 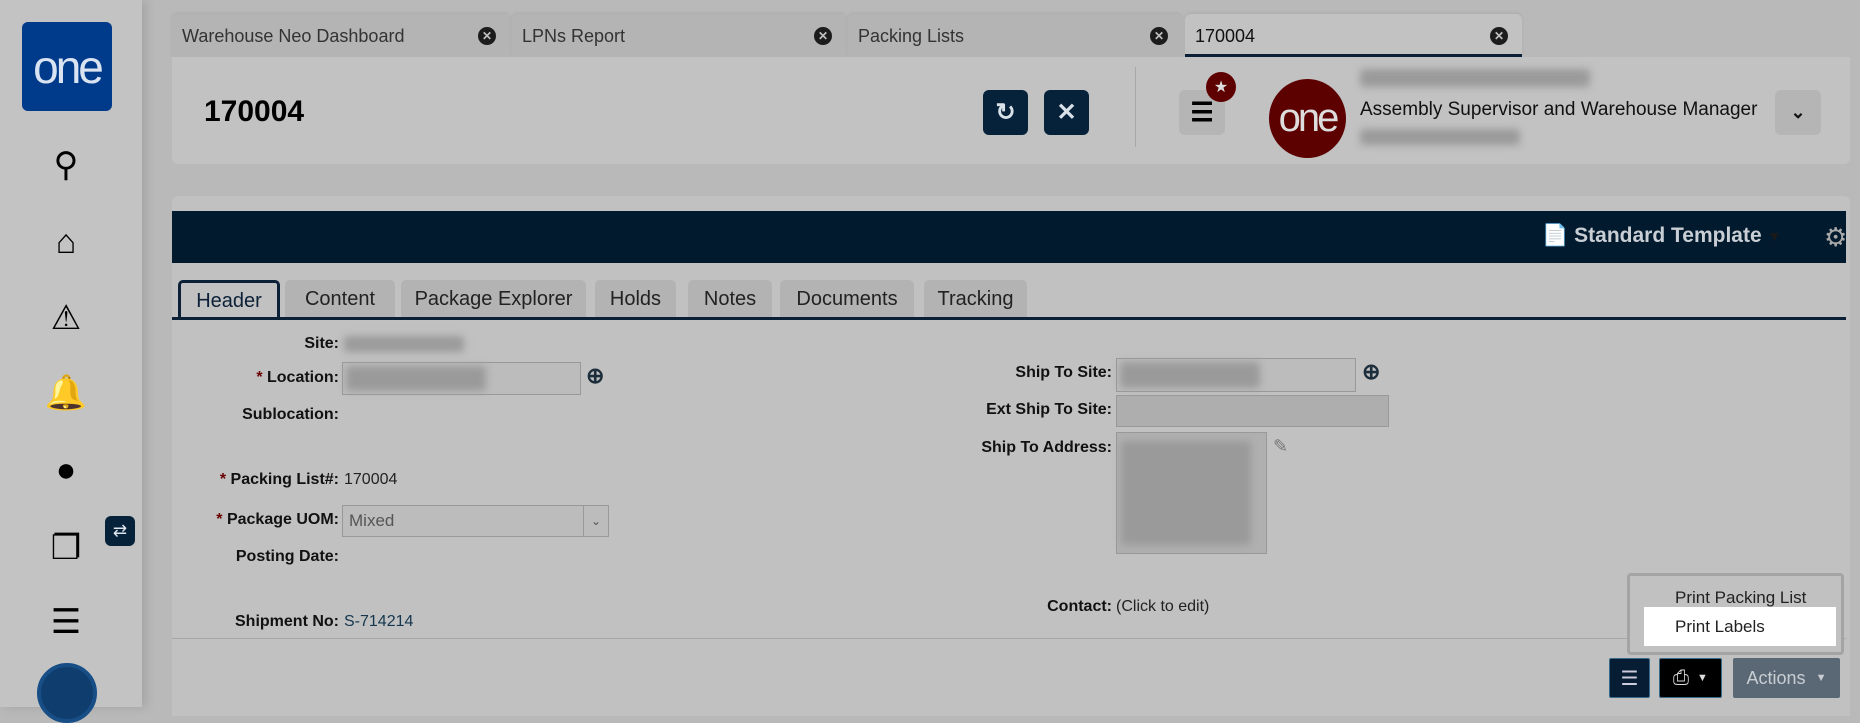 What do you see at coordinates (66, 242) in the screenshot?
I see `home-icon: ⌂` at bounding box center [66, 242].